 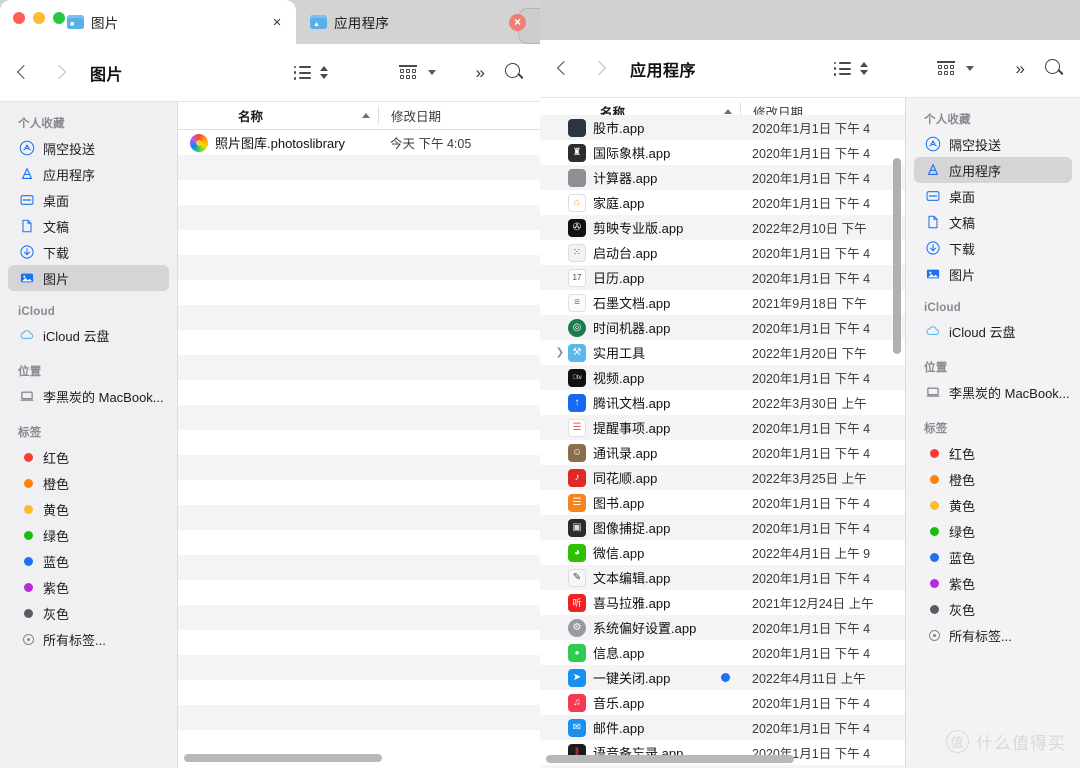 I want to click on table-row: ♫ 音乐.app 2020年1月1日 下午 4, so click(x=722, y=702).